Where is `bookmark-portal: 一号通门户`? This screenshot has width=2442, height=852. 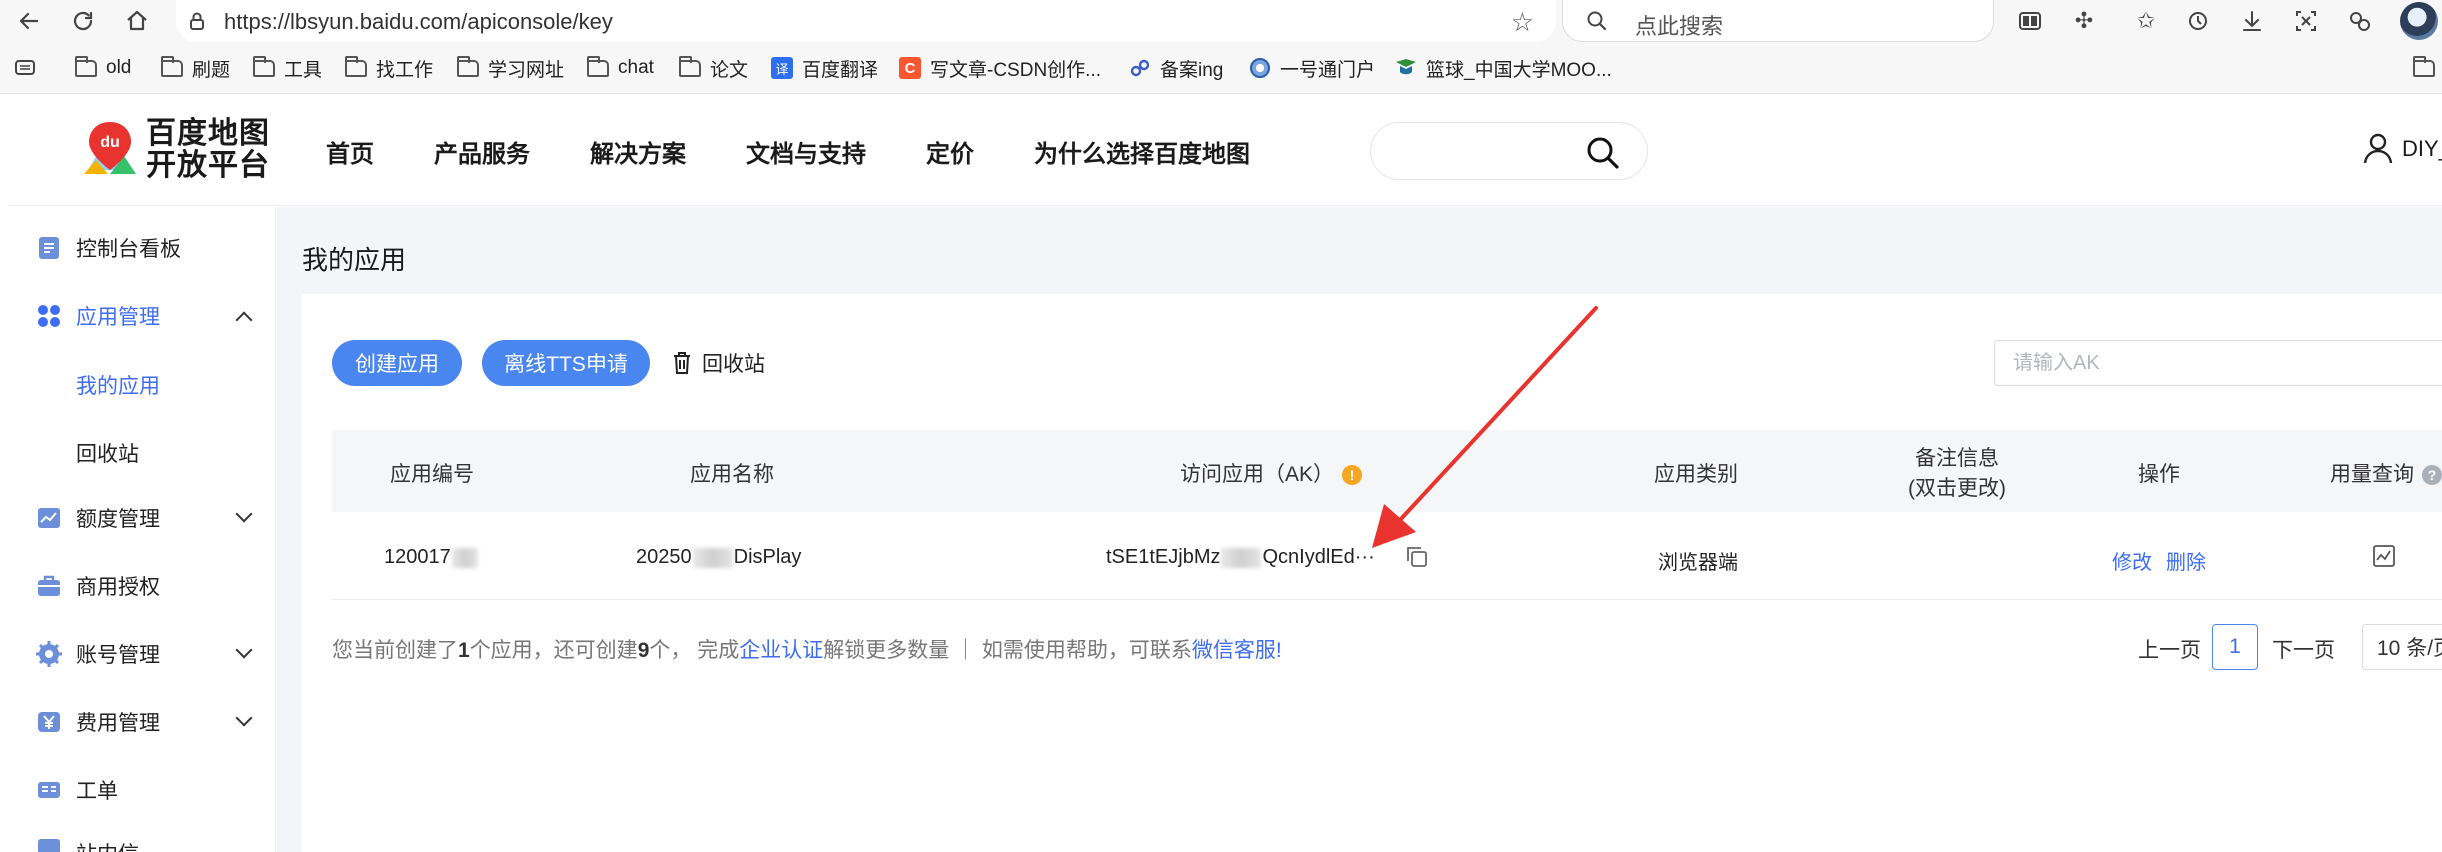 bookmark-portal: 一号通门户 is located at coordinates (1311, 68).